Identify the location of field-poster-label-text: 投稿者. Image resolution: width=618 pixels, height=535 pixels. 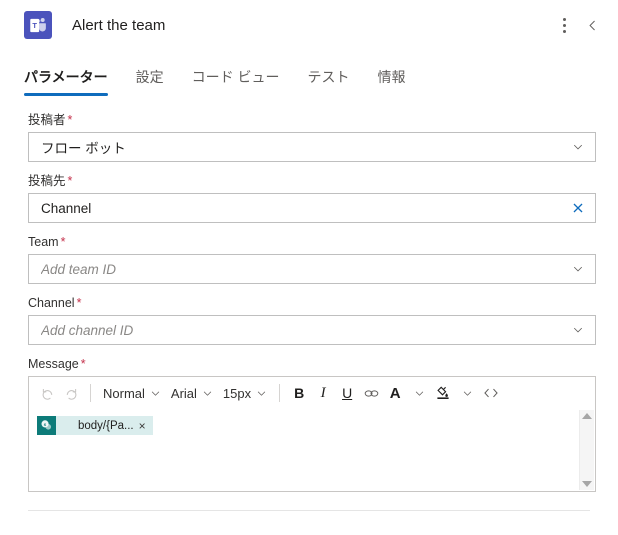
(47, 120).